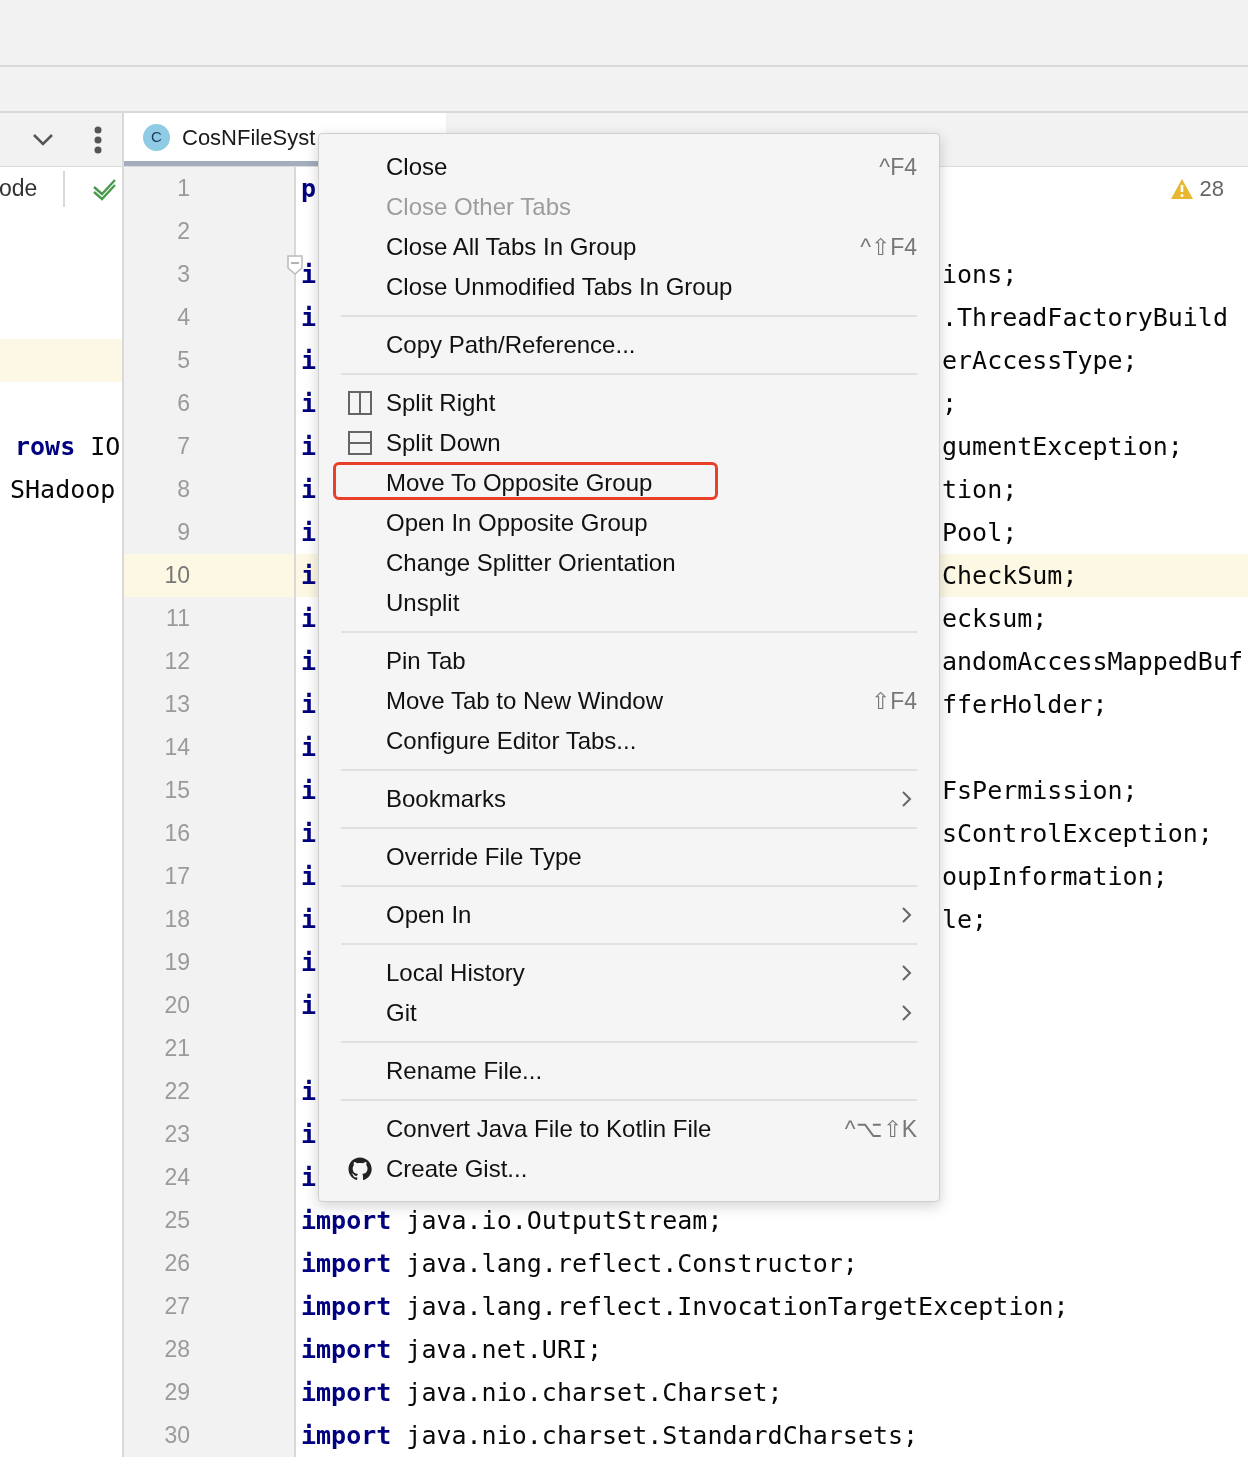 The image size is (1248, 1474). I want to click on code-line: ecksum;, so click(995, 618).